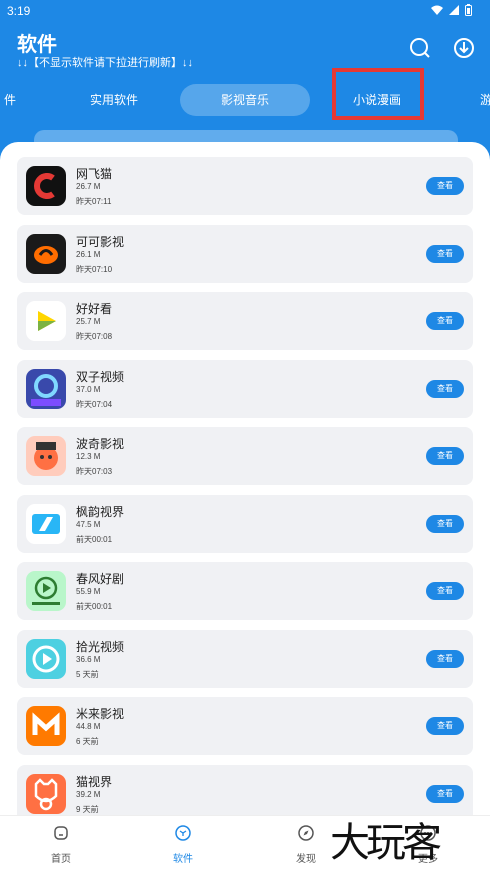 The height and width of the screenshot is (871, 490). Describe the element at coordinates (306, 833) in the screenshot. I see `compass-icon` at that location.